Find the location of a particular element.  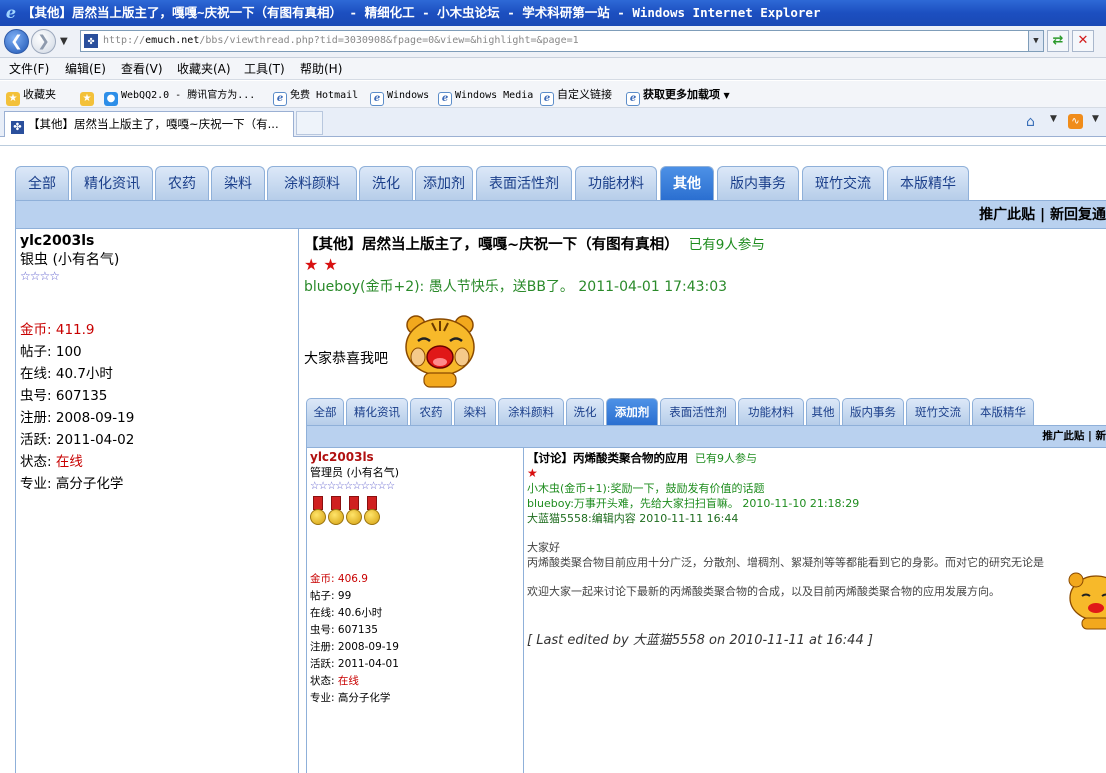

tab-board-affairs: 版内事务 is located at coordinates (758, 183).